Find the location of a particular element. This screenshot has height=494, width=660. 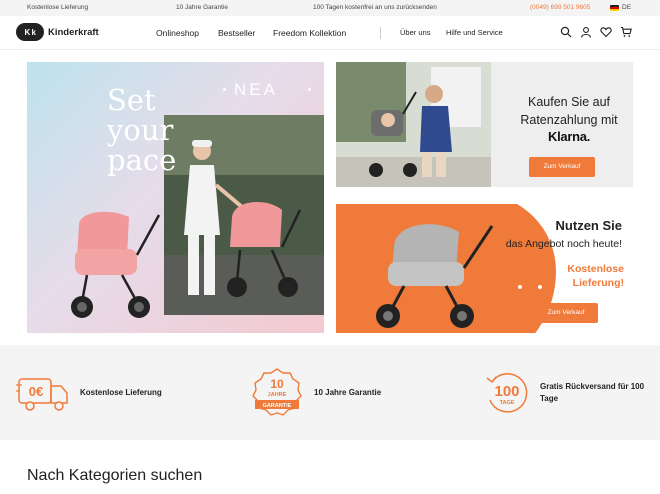

badge-jahre: JAHRE is located at coordinates (277, 395).